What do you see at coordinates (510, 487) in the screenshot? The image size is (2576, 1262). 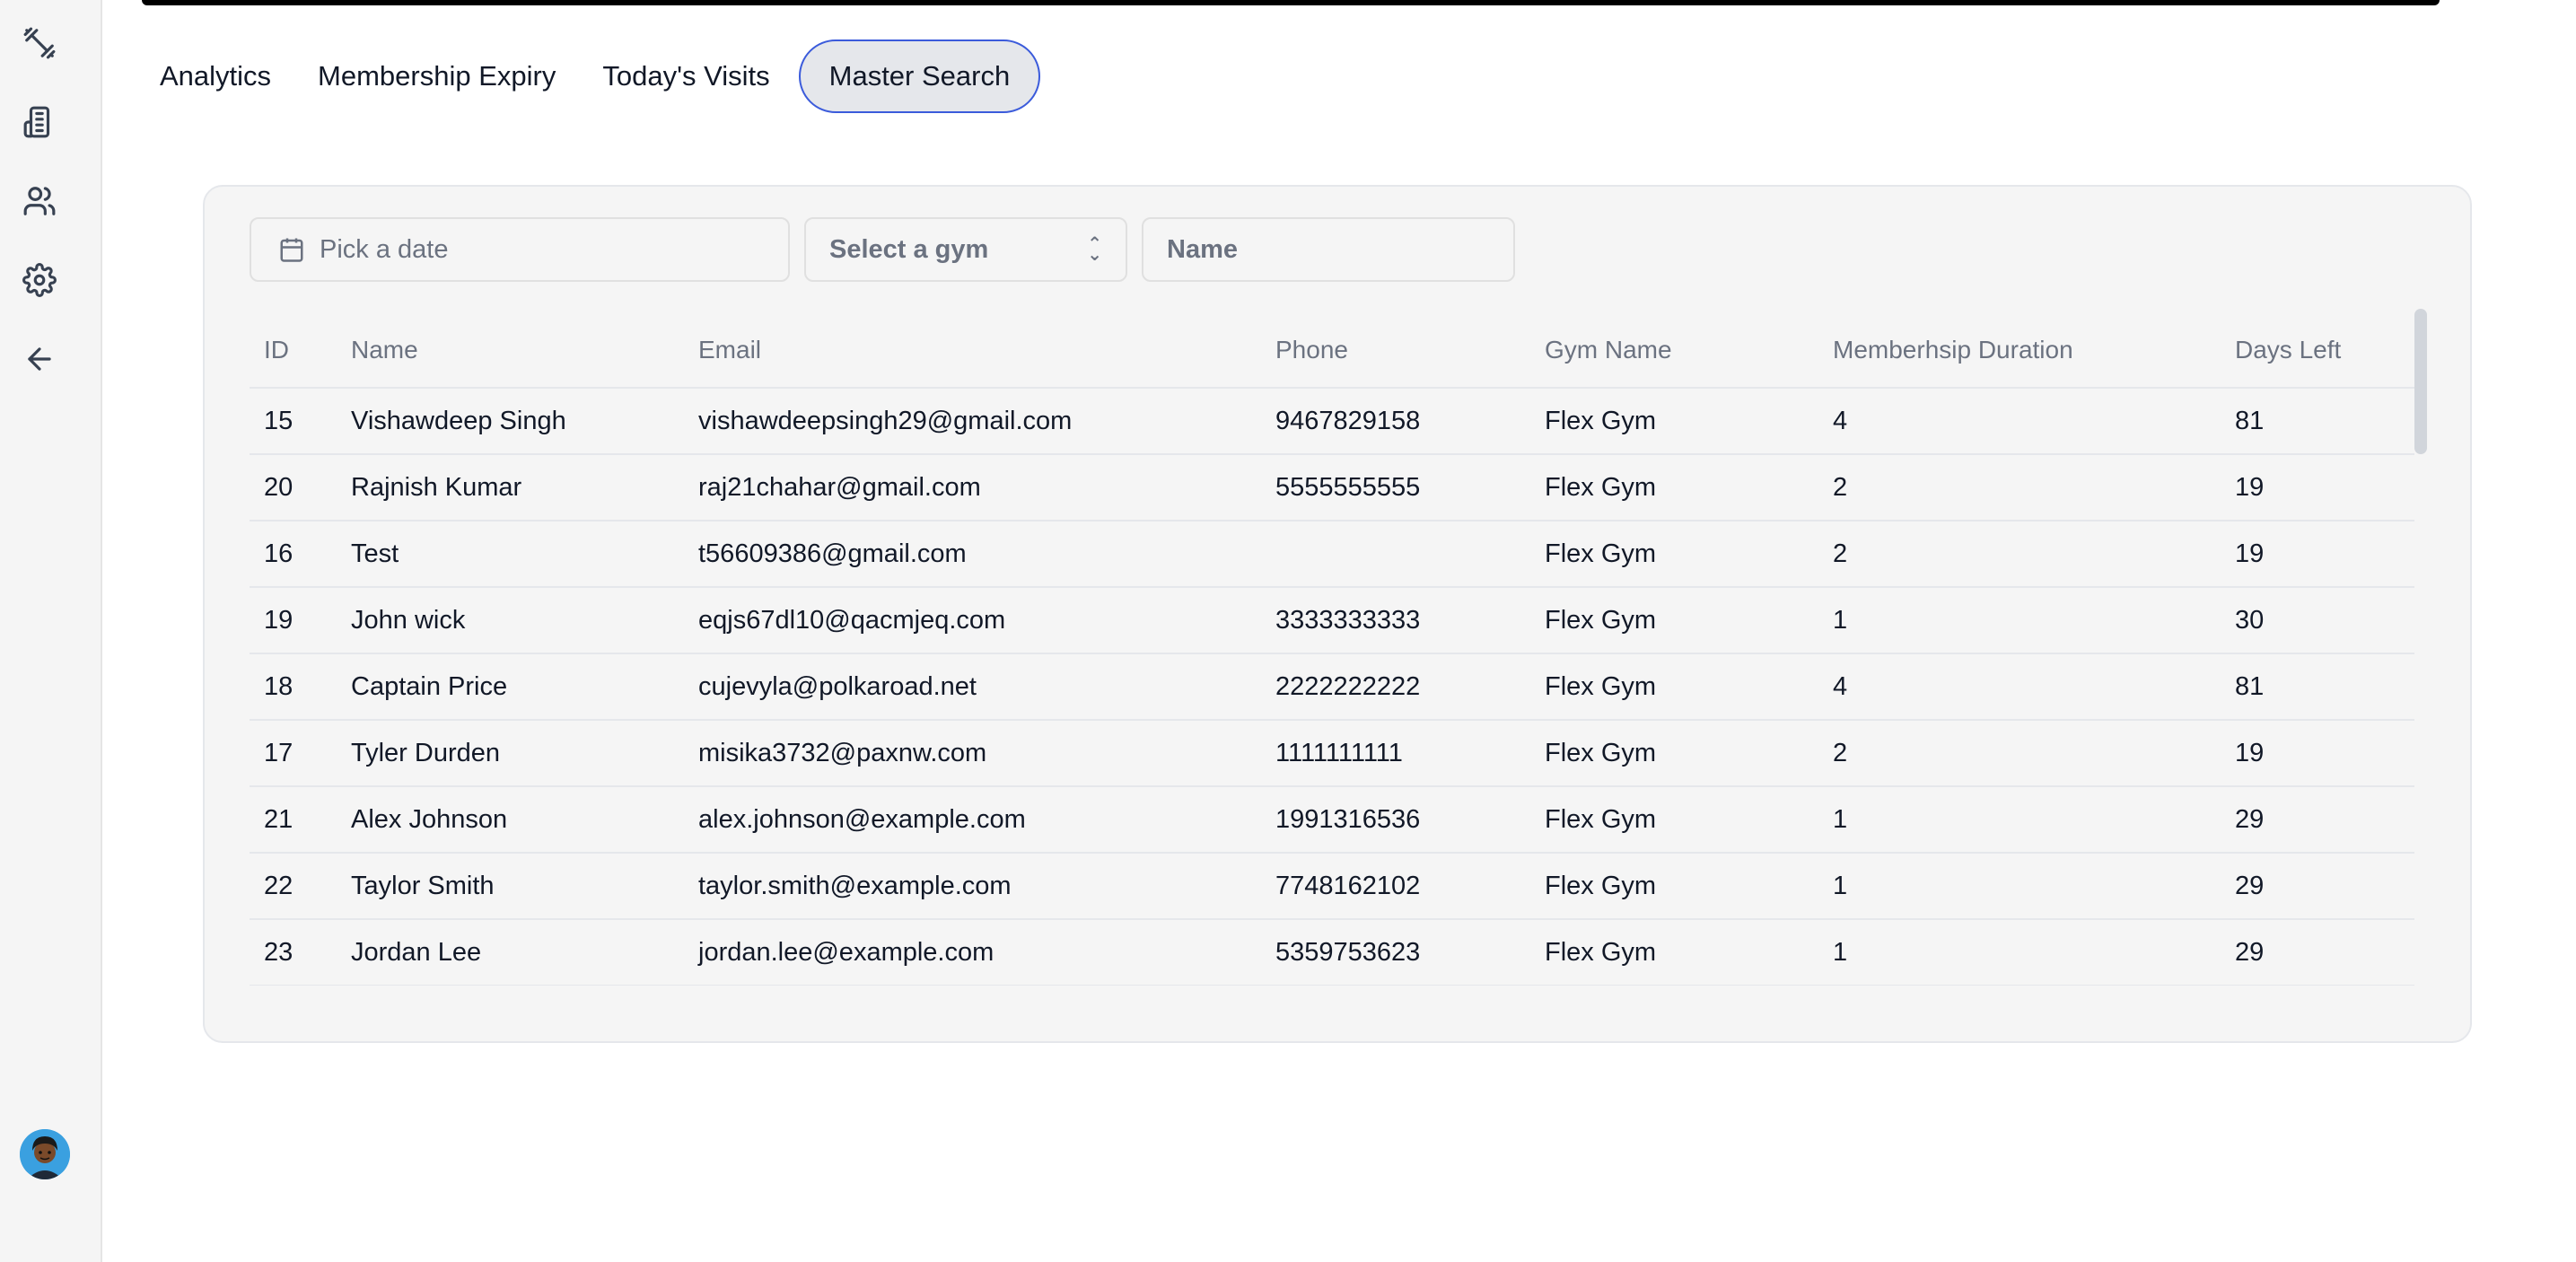 I see `cell-name: Rajnish Kumar` at bounding box center [510, 487].